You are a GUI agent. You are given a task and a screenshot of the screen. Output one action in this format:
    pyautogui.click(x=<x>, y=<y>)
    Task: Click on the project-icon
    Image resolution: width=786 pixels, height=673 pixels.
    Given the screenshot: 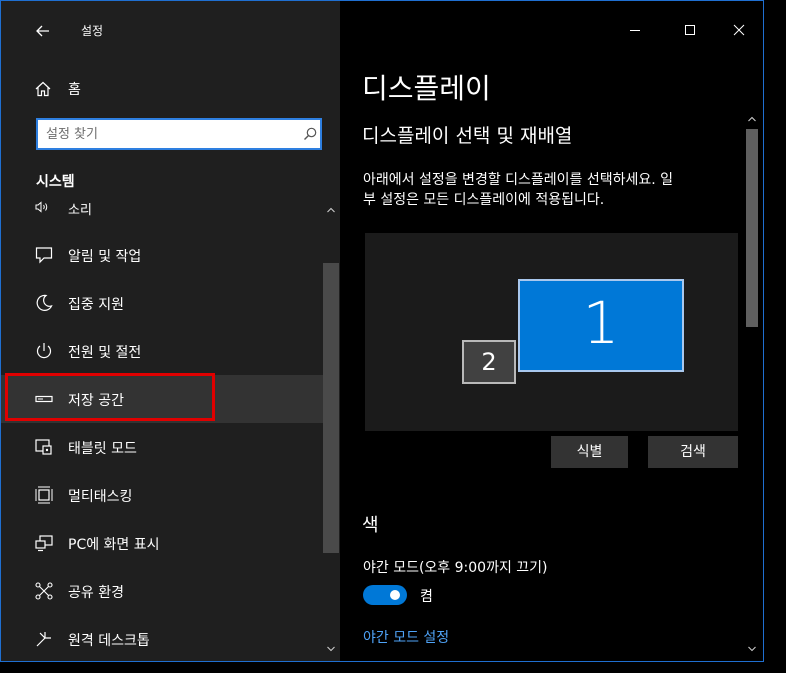 What is the action you would take?
    pyautogui.click(x=44, y=543)
    